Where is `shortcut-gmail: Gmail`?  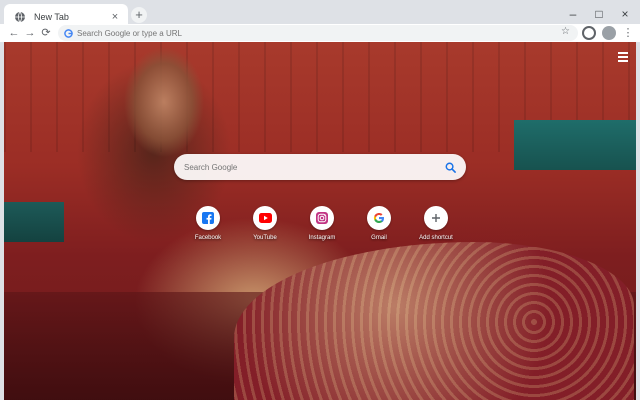
shortcut-gmail: Gmail is located at coordinates (379, 223).